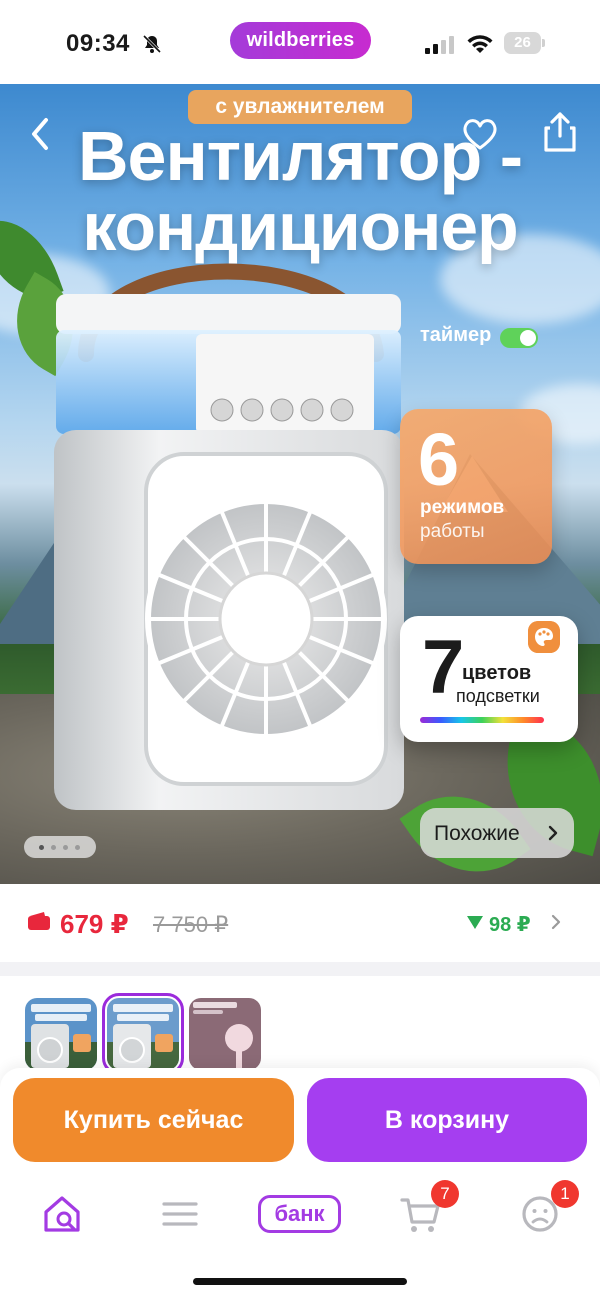 Image resolution: width=600 pixels, height=1298 pixels. What do you see at coordinates (94, 924) in the screenshot?
I see `current-price: 679 ₽` at bounding box center [94, 924].